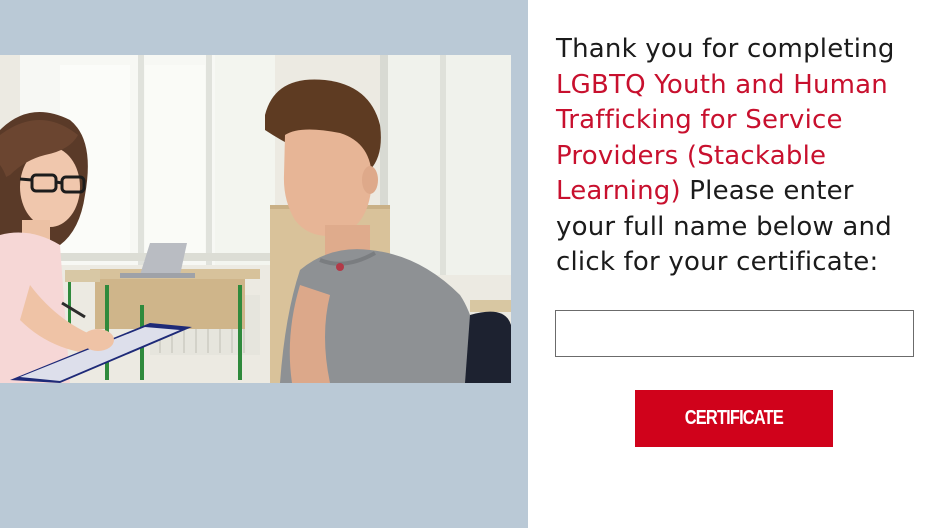 Image resolution: width=940 pixels, height=528 pixels. What do you see at coordinates (734, 333) in the screenshot?
I see `full-name-input` at bounding box center [734, 333].